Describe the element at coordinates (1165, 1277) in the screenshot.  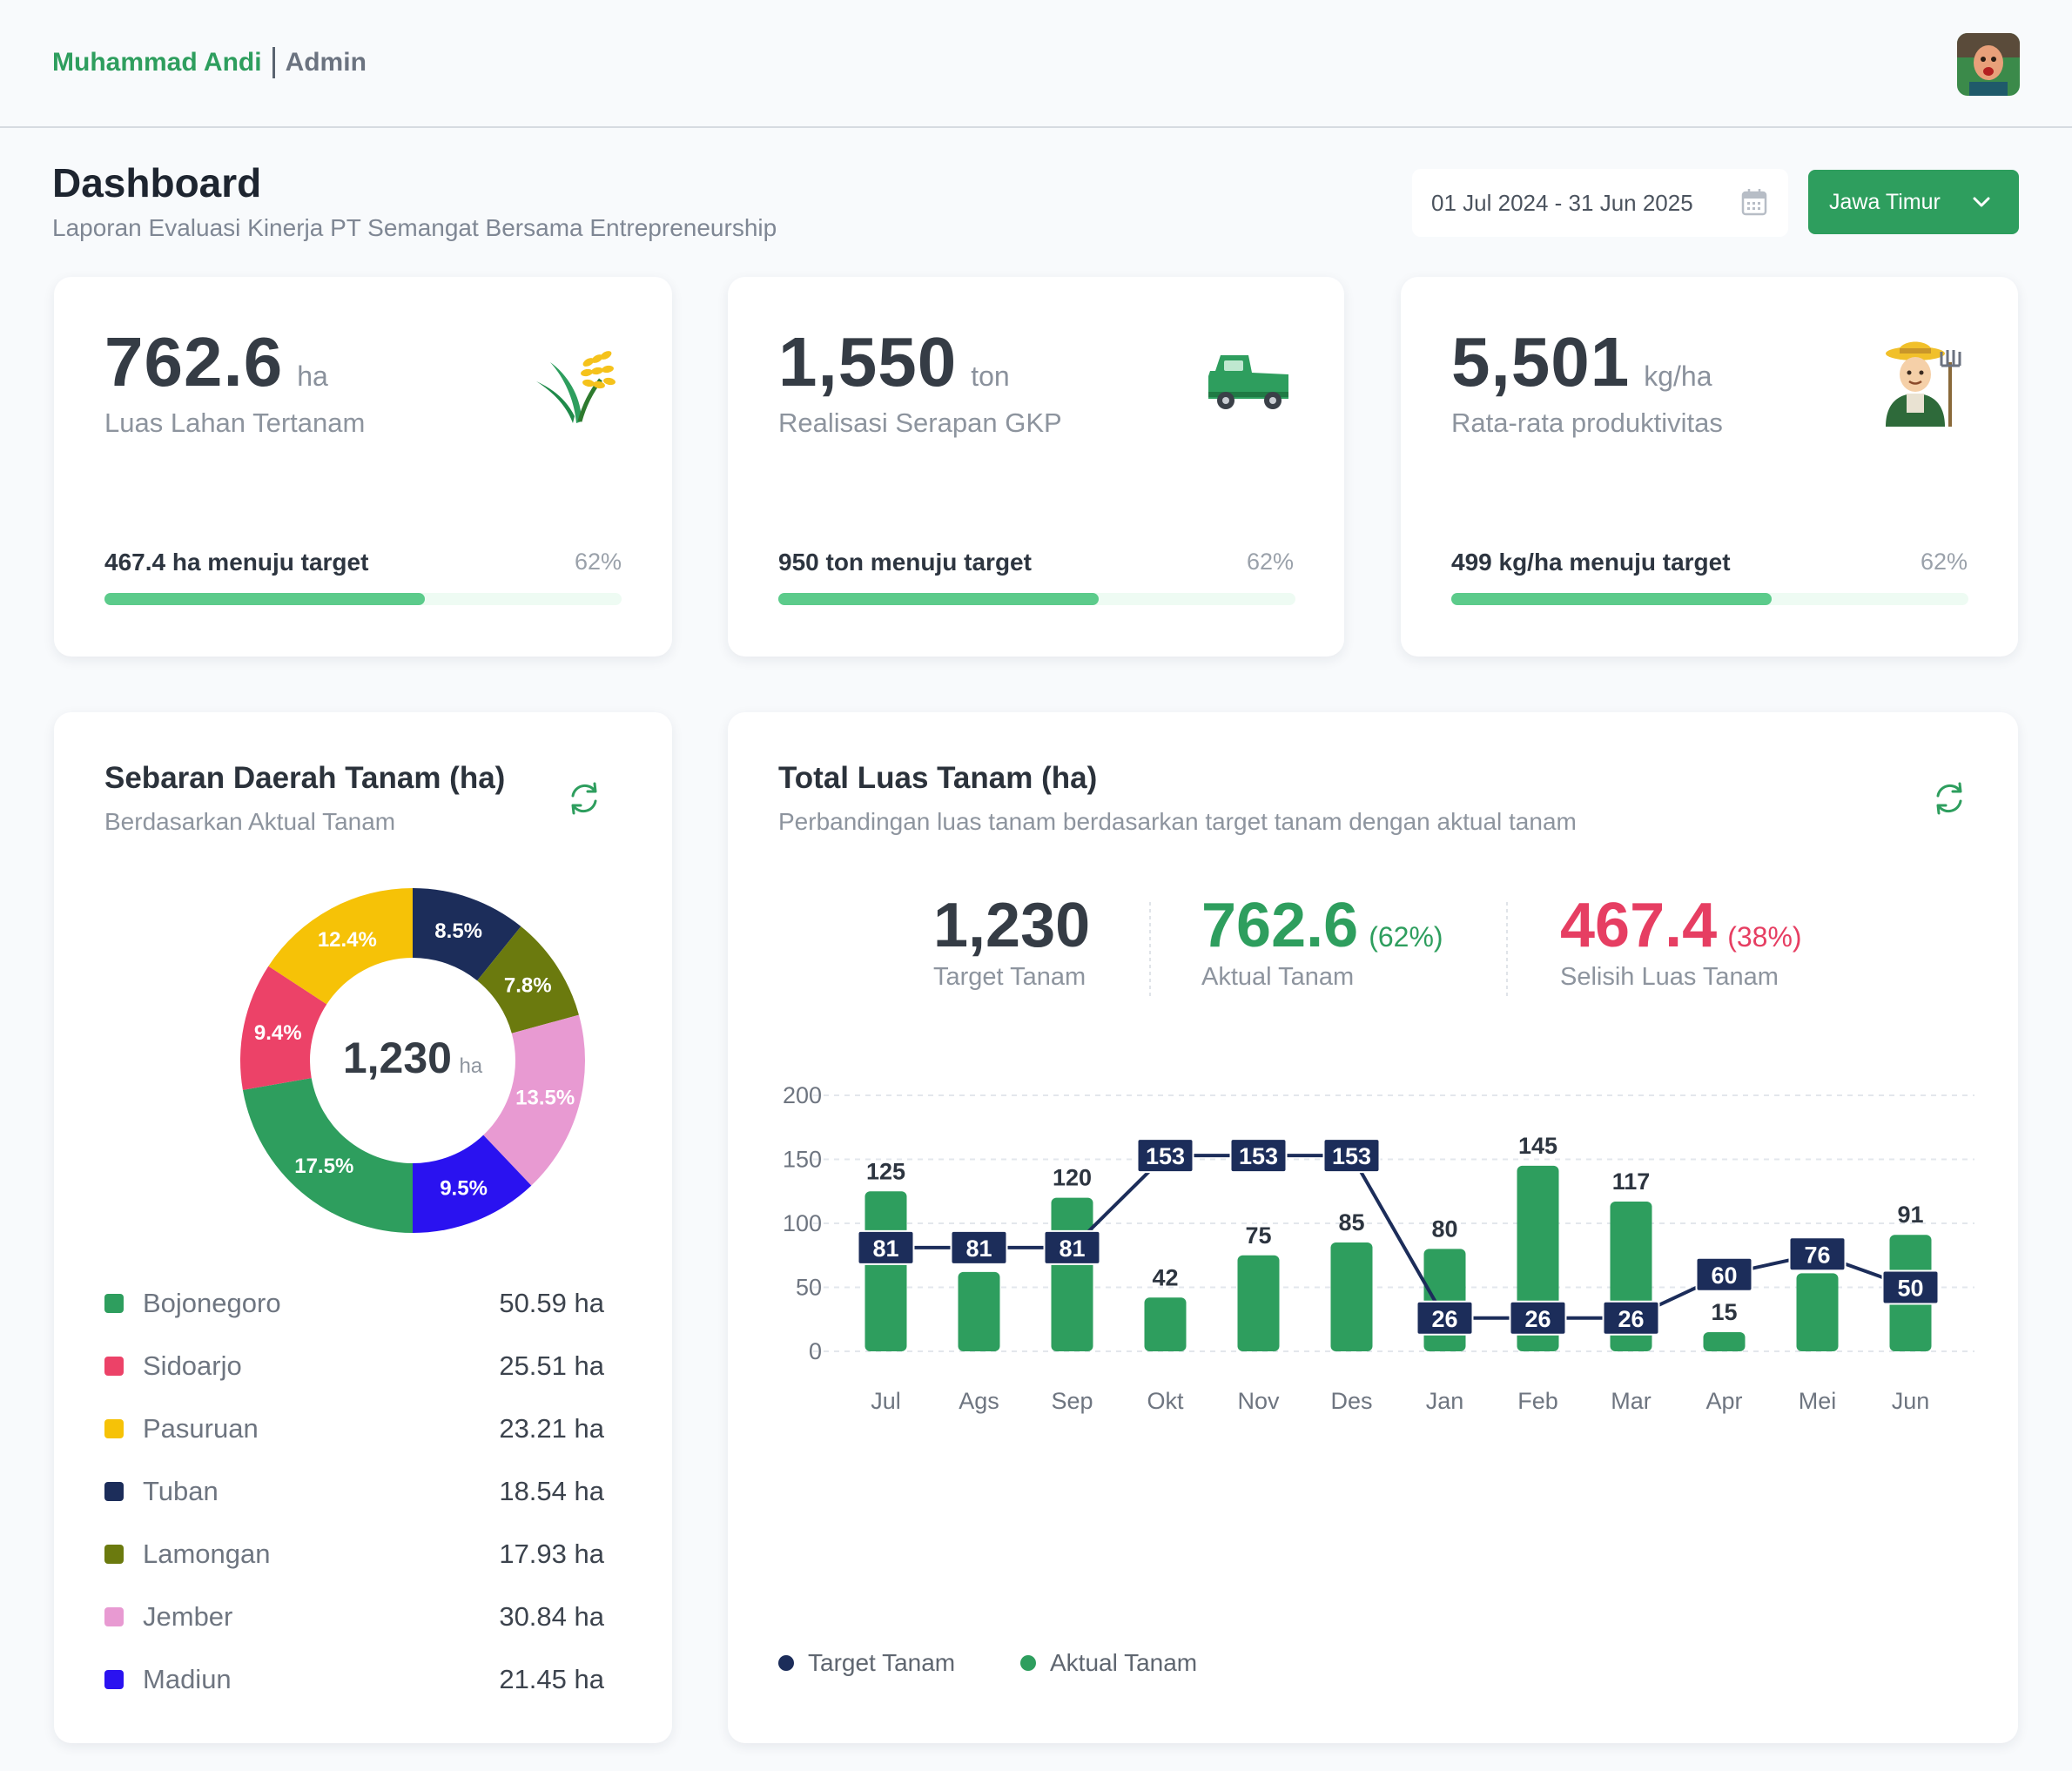
I see `bar-value-label: 42` at that location.